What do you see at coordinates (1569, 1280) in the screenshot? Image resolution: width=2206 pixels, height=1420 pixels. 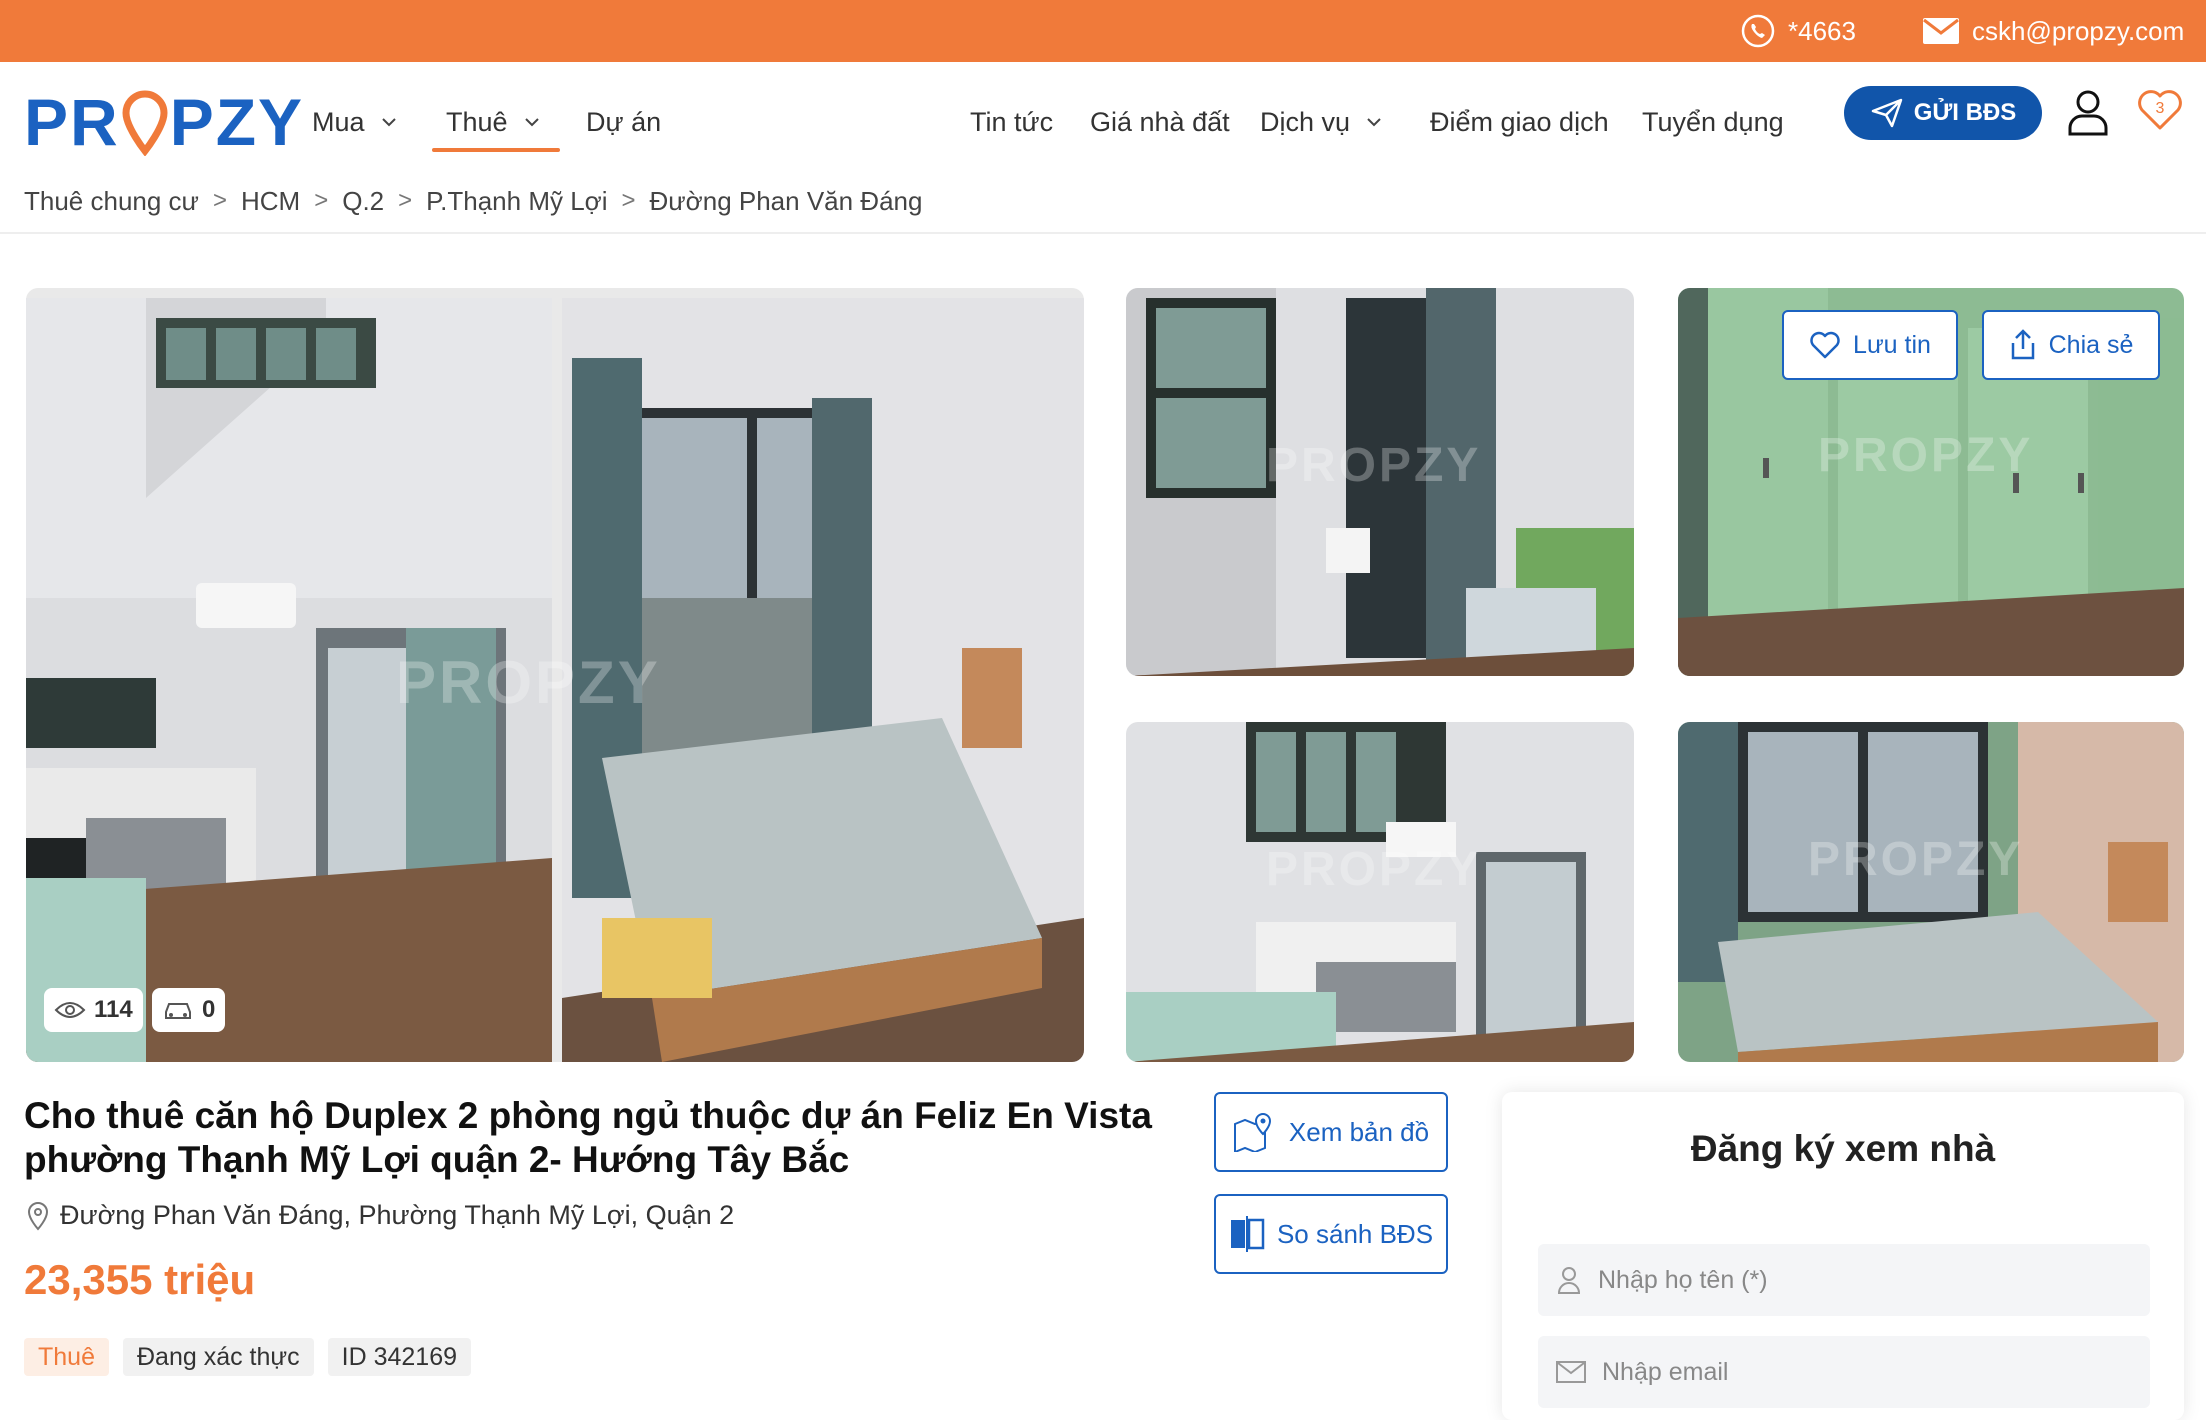 I see `user-icon` at bounding box center [1569, 1280].